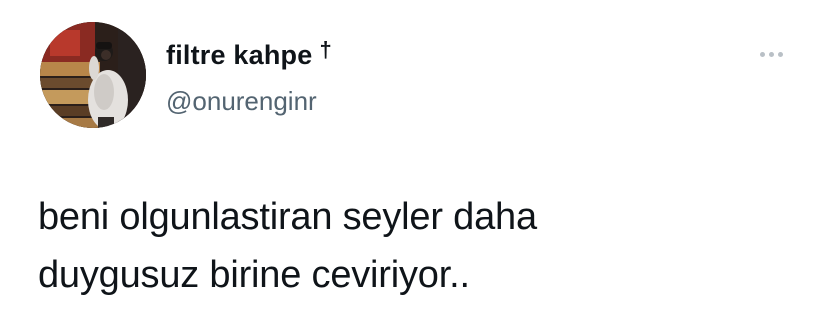  What do you see at coordinates (239, 55) in the screenshot?
I see `display-name-text: filtre kahpe` at bounding box center [239, 55].